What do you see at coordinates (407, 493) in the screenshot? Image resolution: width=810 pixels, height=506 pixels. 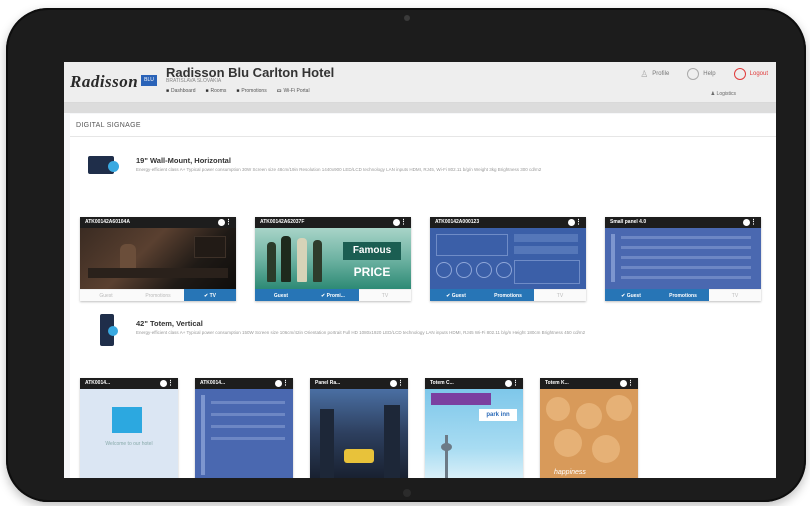 I see `home-button` at bounding box center [407, 493].